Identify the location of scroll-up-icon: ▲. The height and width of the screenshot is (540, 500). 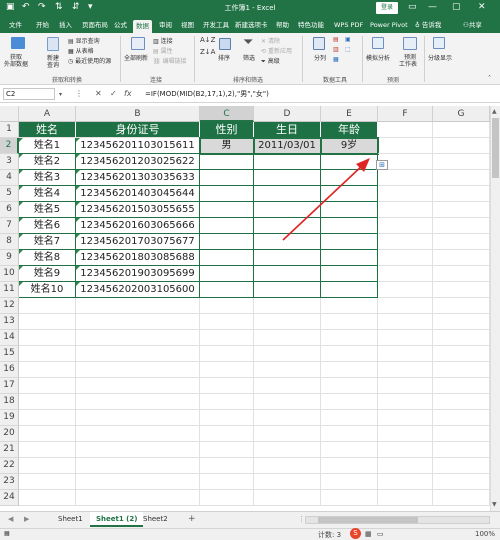
(494, 111).